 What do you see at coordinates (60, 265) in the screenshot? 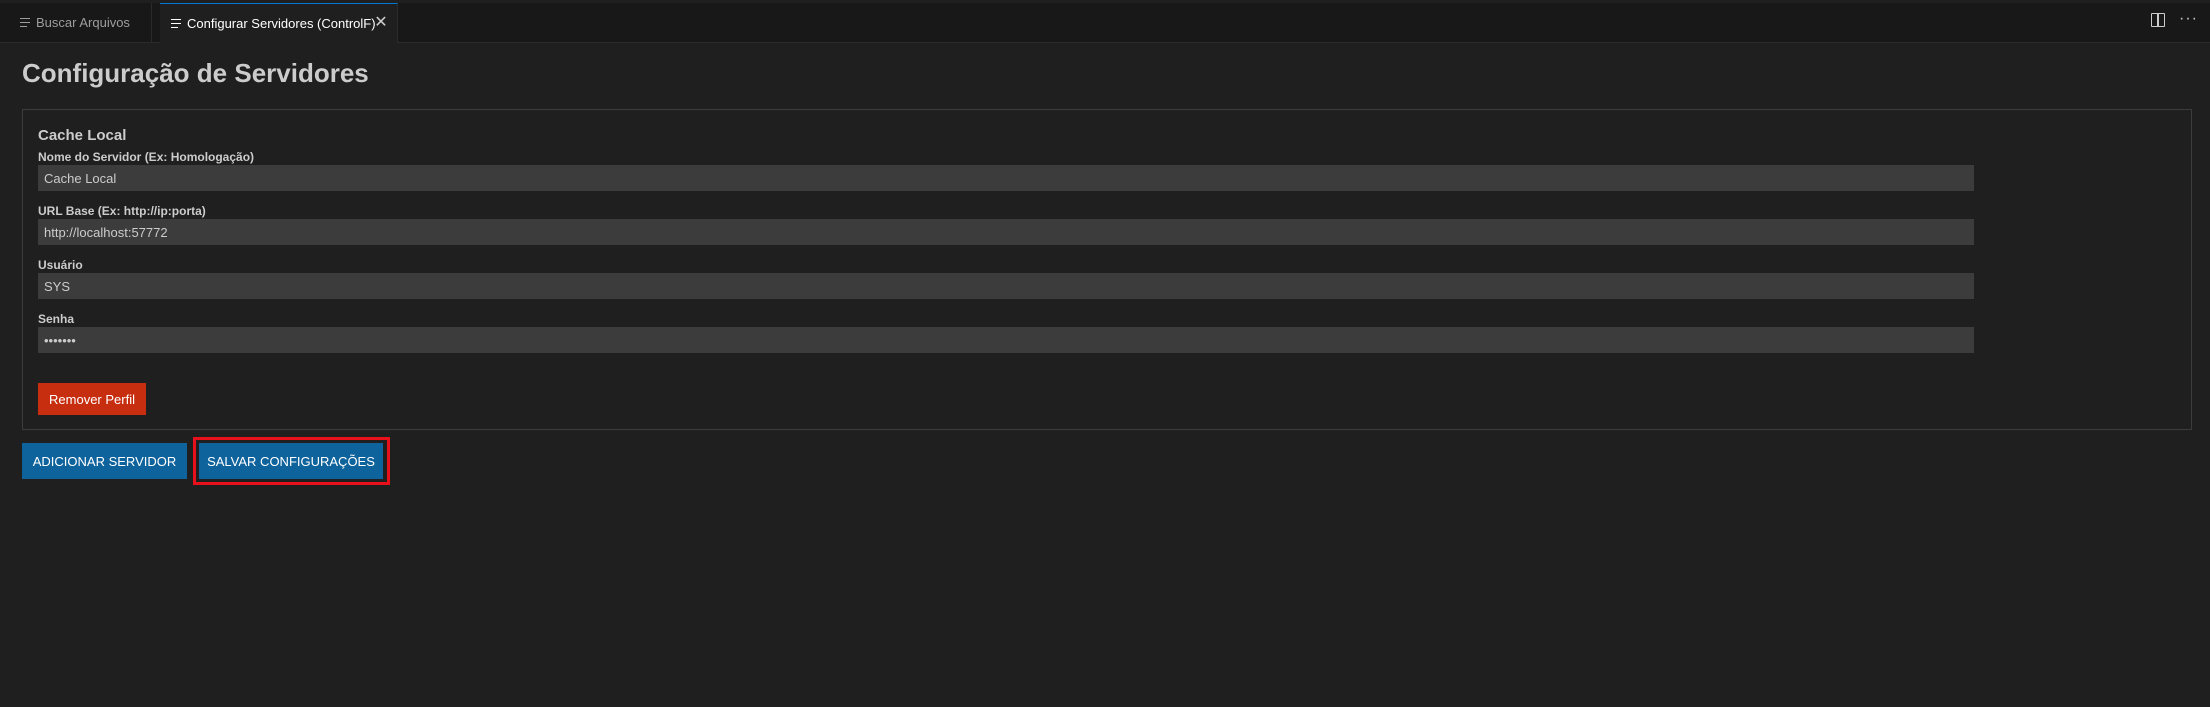
I see `username-label: Usuário` at bounding box center [60, 265].